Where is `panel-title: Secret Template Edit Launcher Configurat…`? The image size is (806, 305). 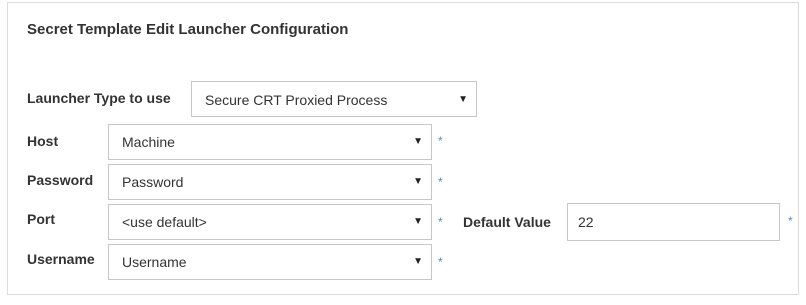 panel-title: Secret Template Edit Launcher Configurat… is located at coordinates (188, 29).